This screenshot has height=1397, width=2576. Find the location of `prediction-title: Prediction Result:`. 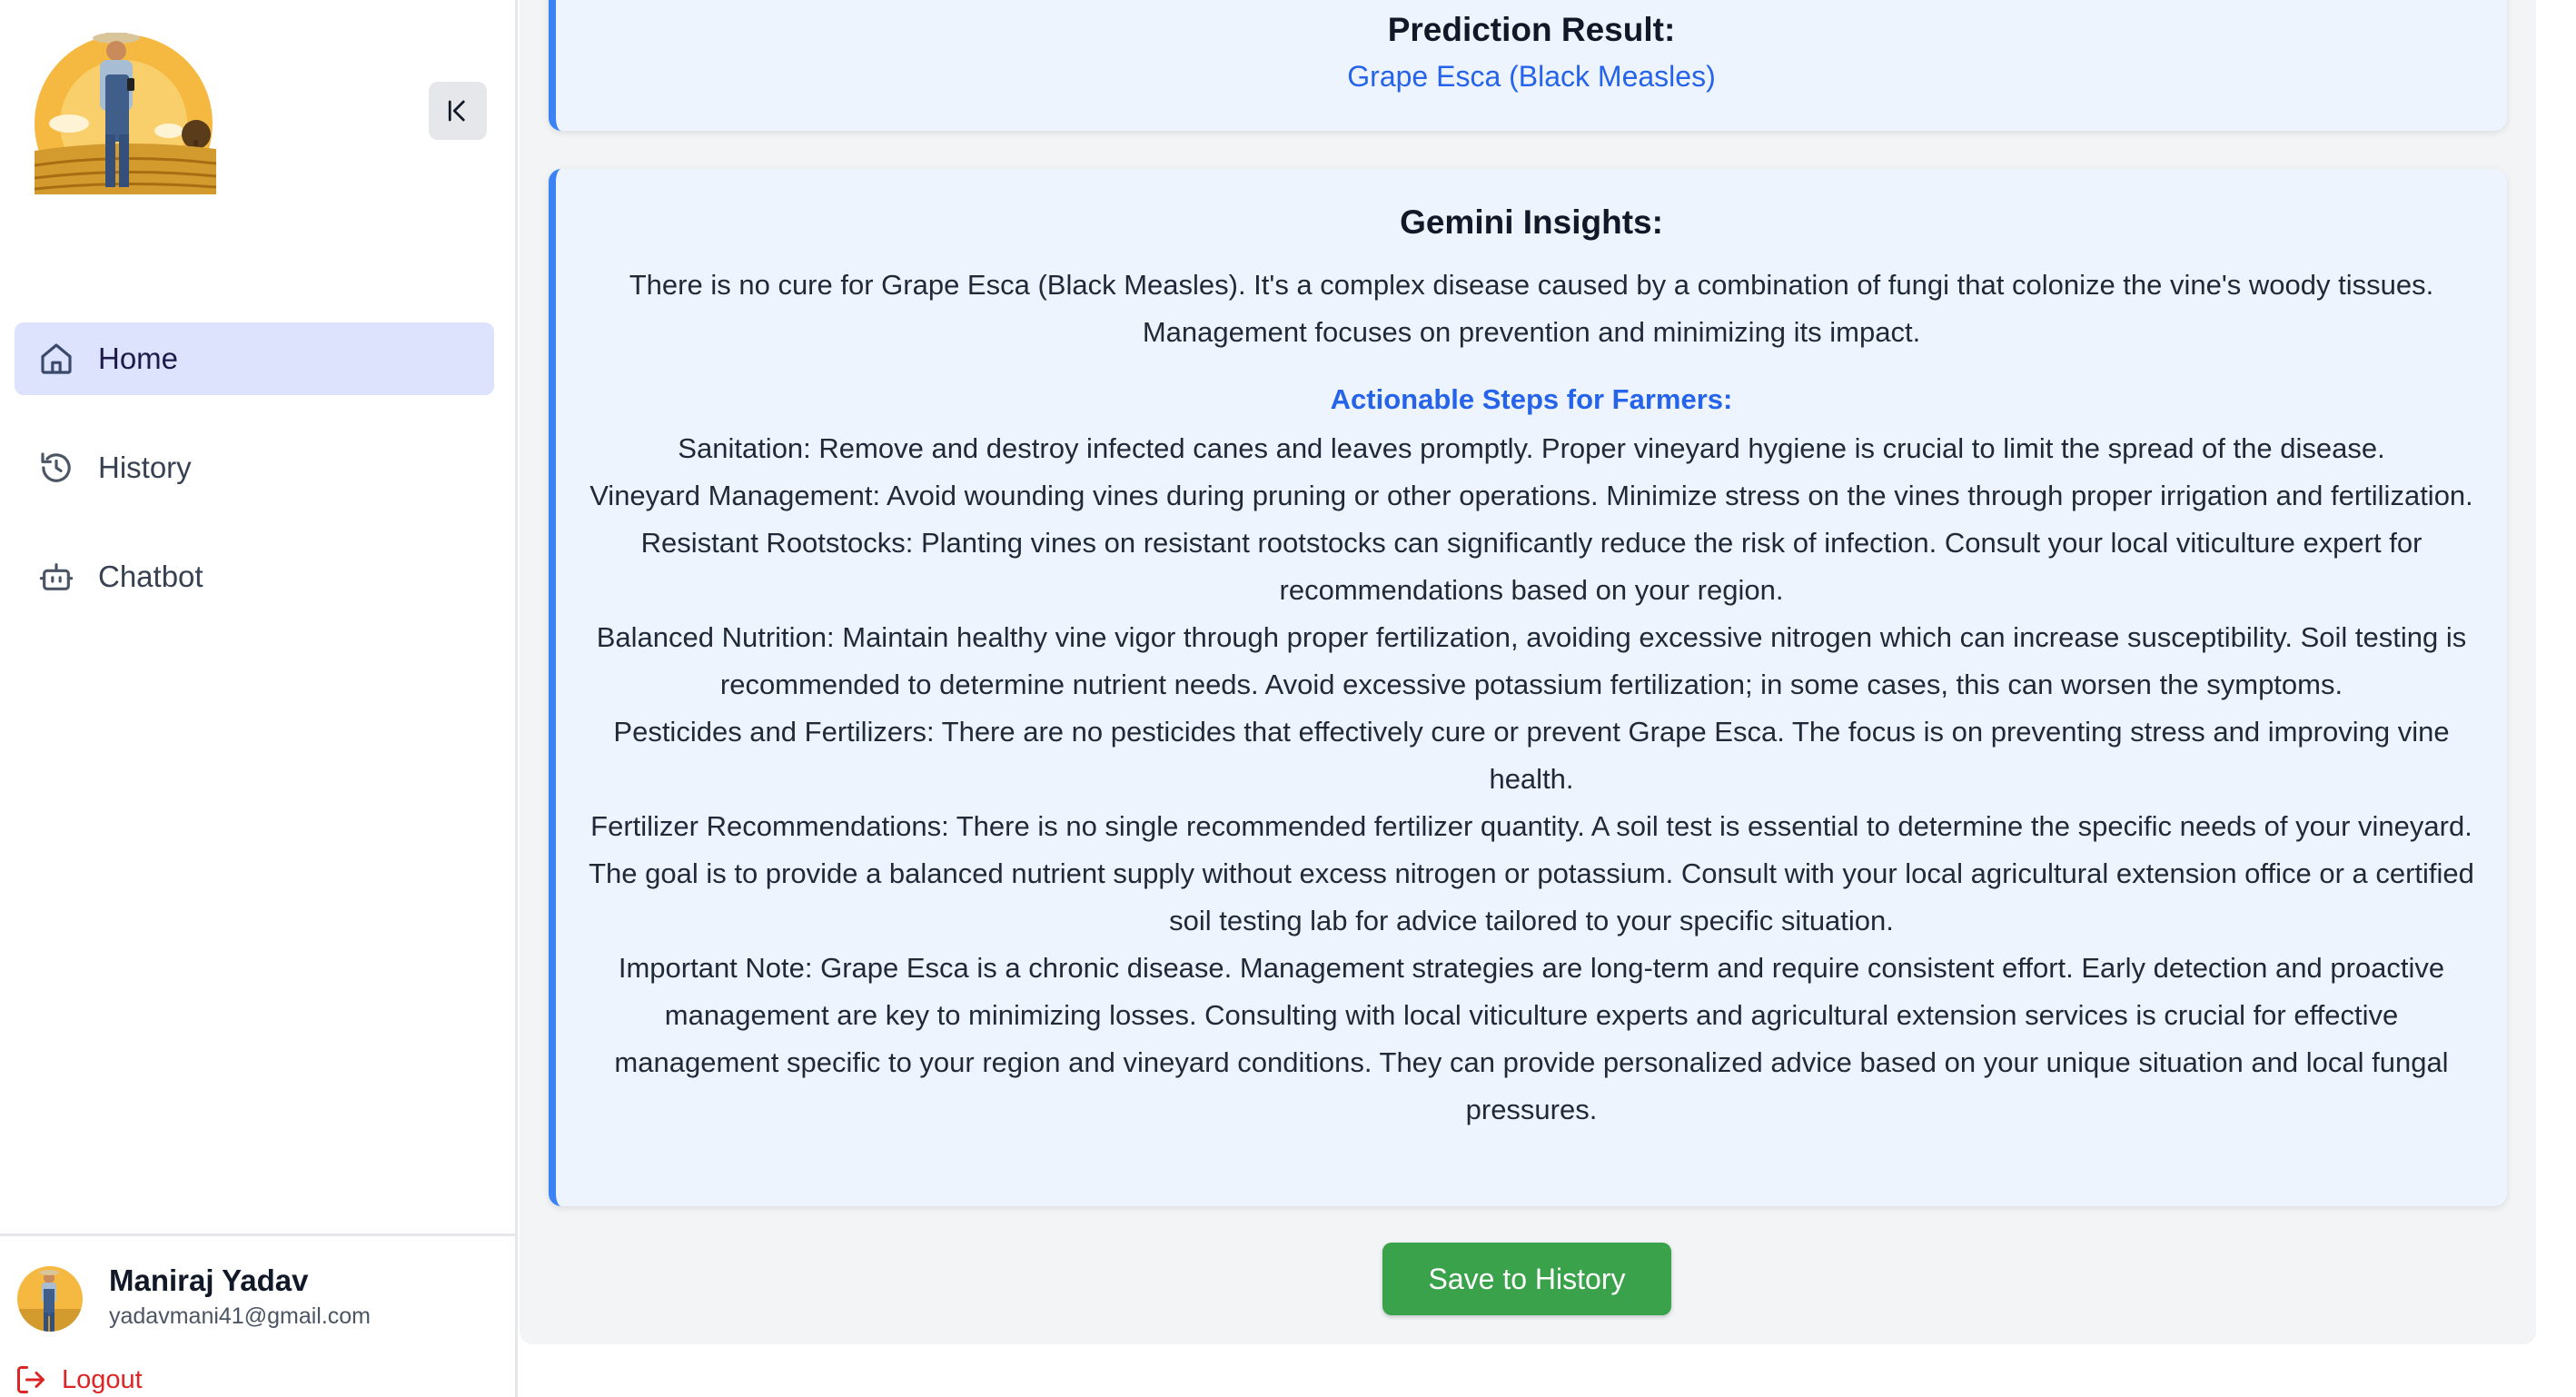

prediction-title: Prediction Result: is located at coordinates (1531, 29).